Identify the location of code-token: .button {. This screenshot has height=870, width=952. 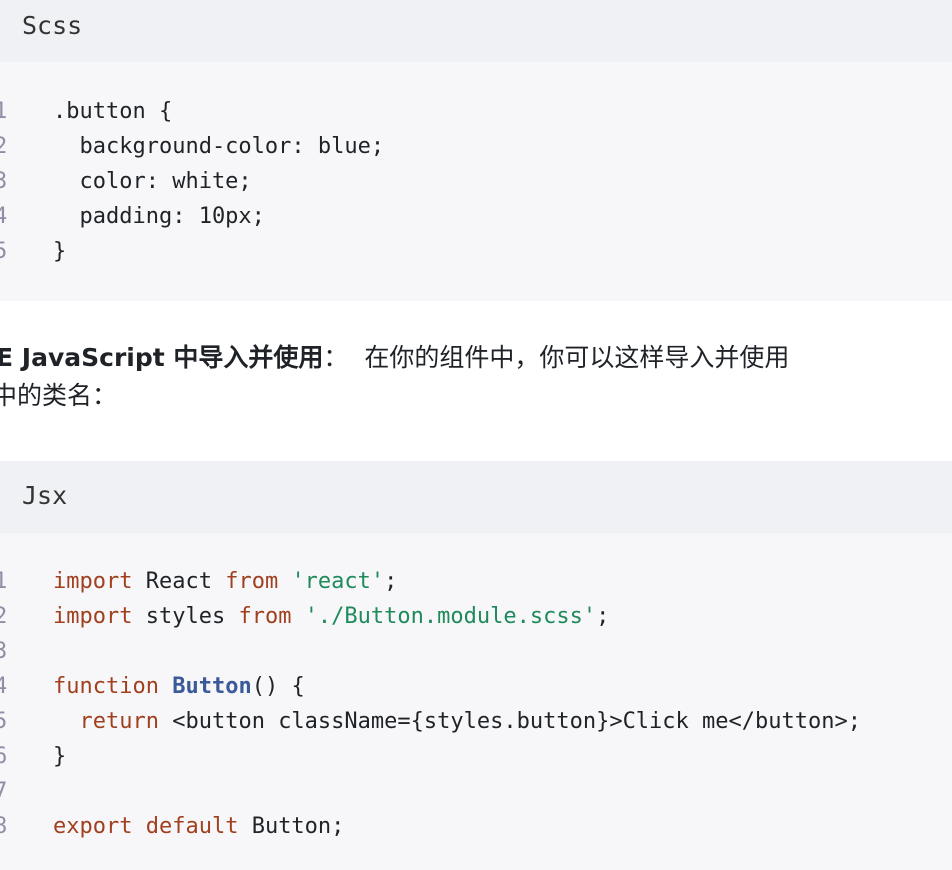
(113, 111).